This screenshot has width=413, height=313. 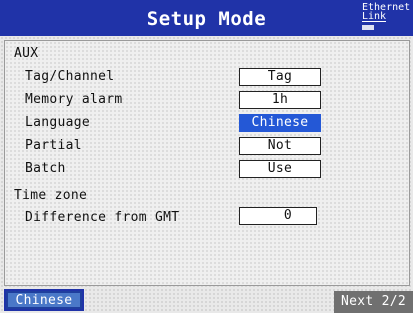 I want to click on partial-field: Not, so click(x=280, y=146).